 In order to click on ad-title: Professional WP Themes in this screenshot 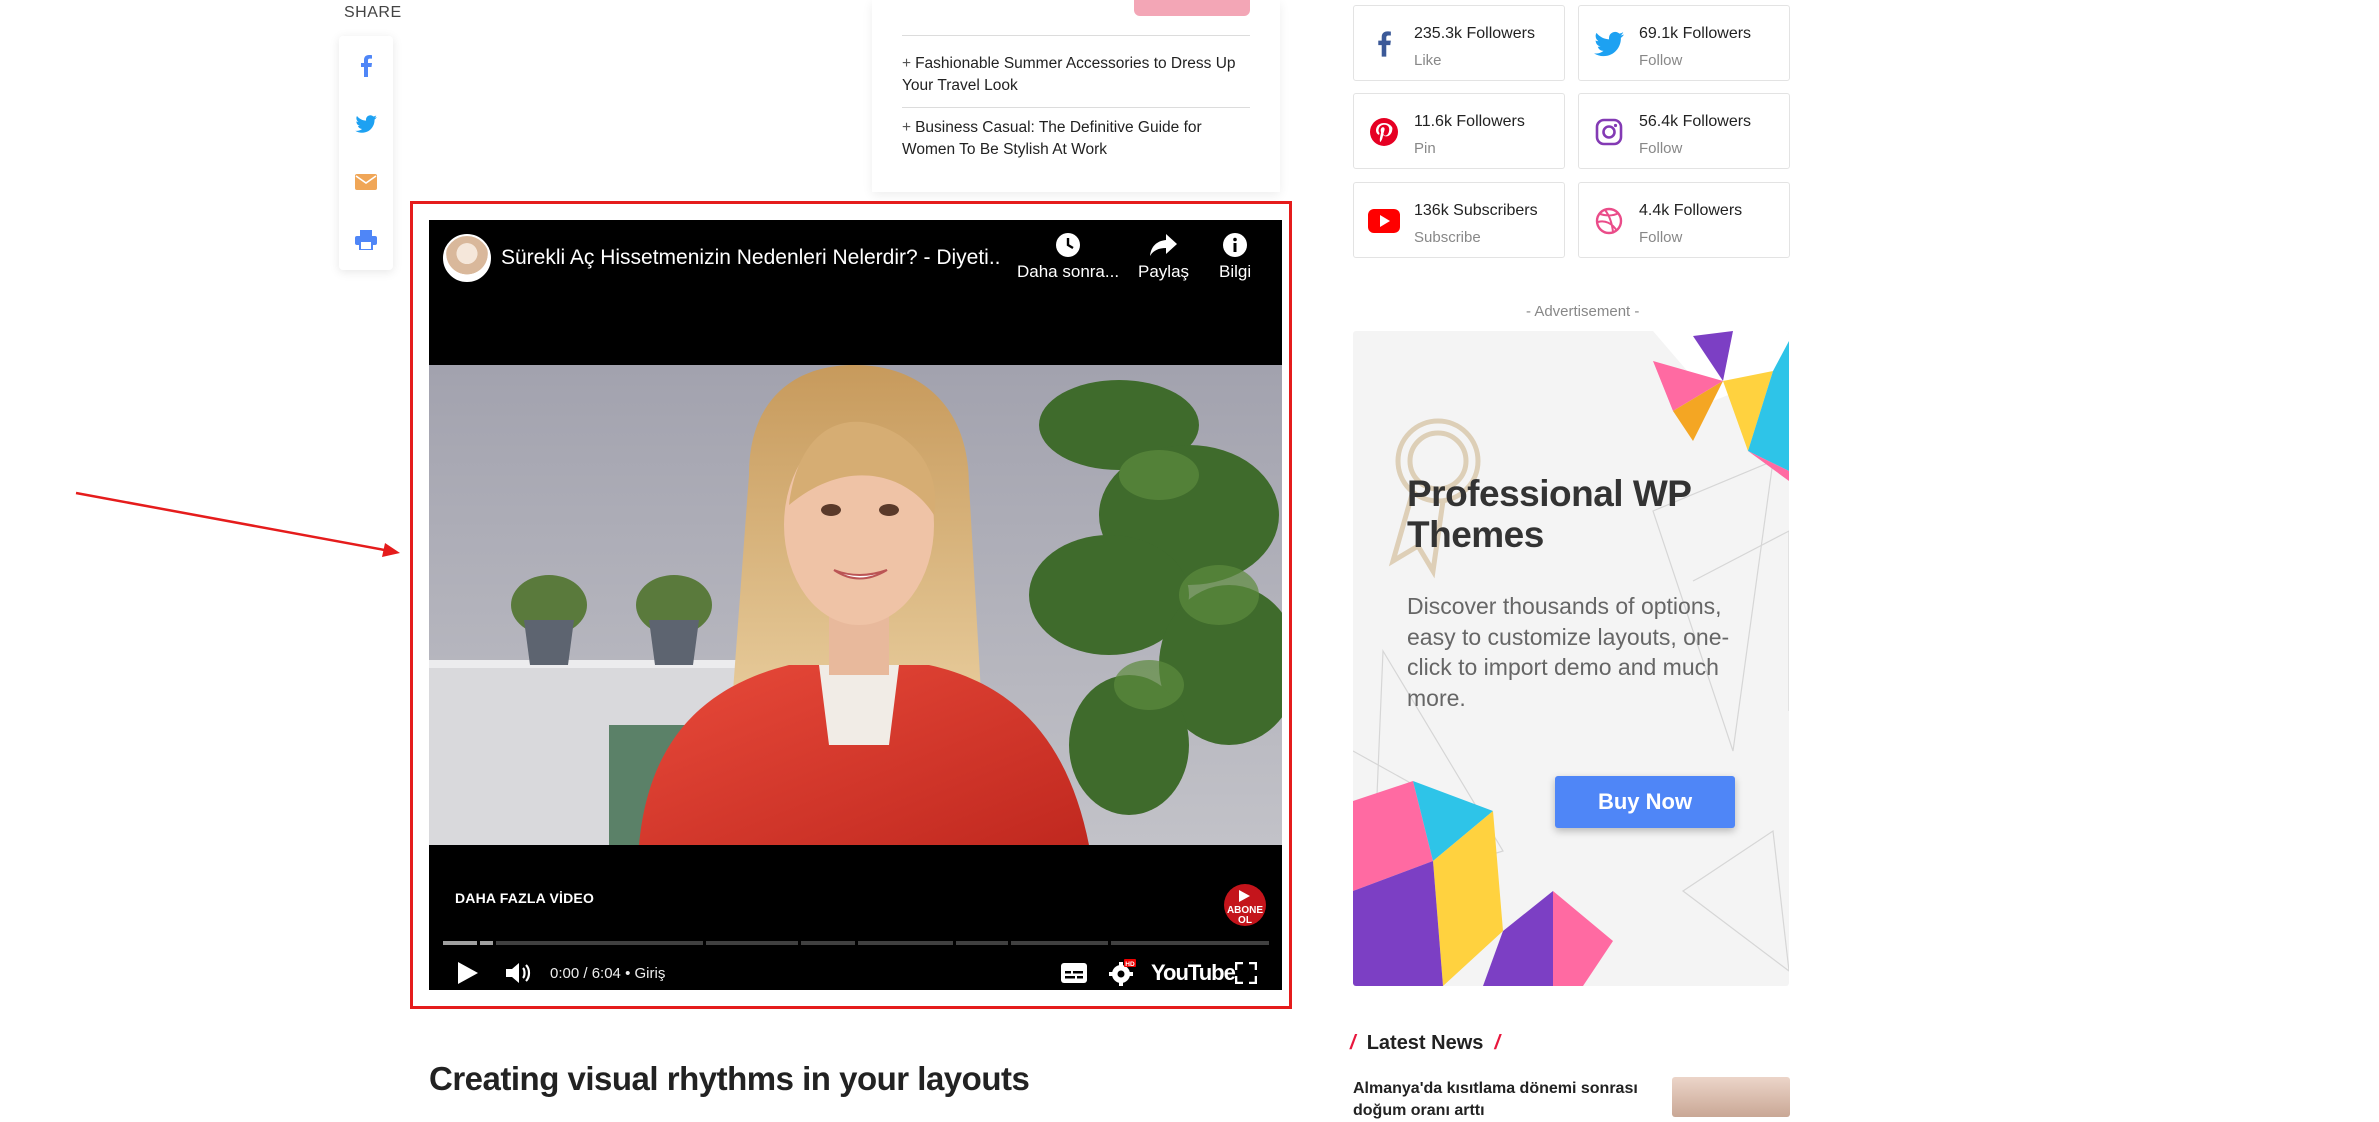, I will do `click(1549, 514)`.